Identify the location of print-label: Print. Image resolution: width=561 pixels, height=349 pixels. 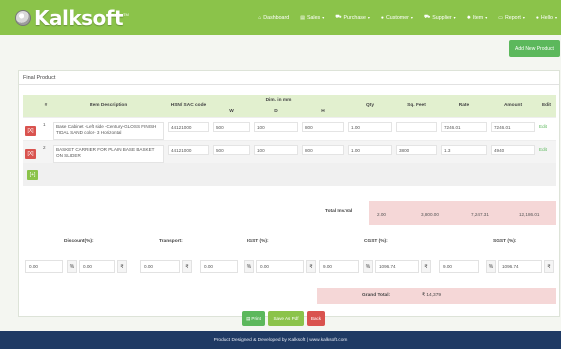
(256, 318).